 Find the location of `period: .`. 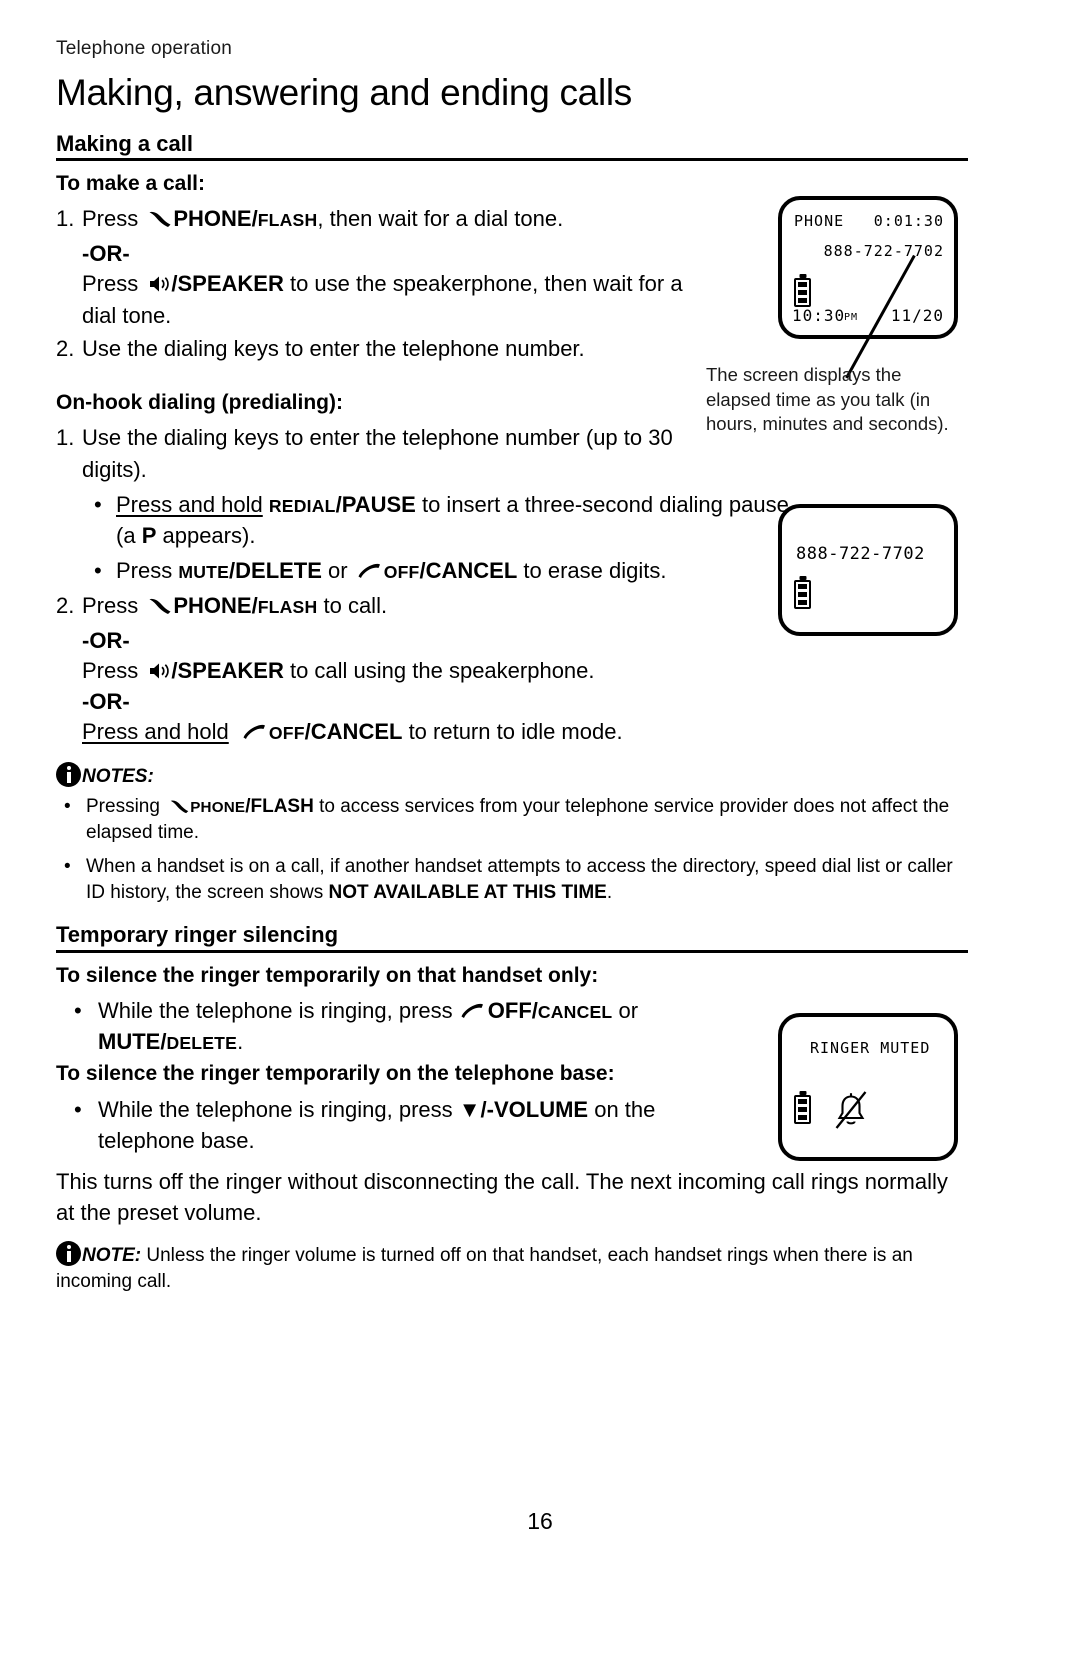

period: . is located at coordinates (240, 1042).